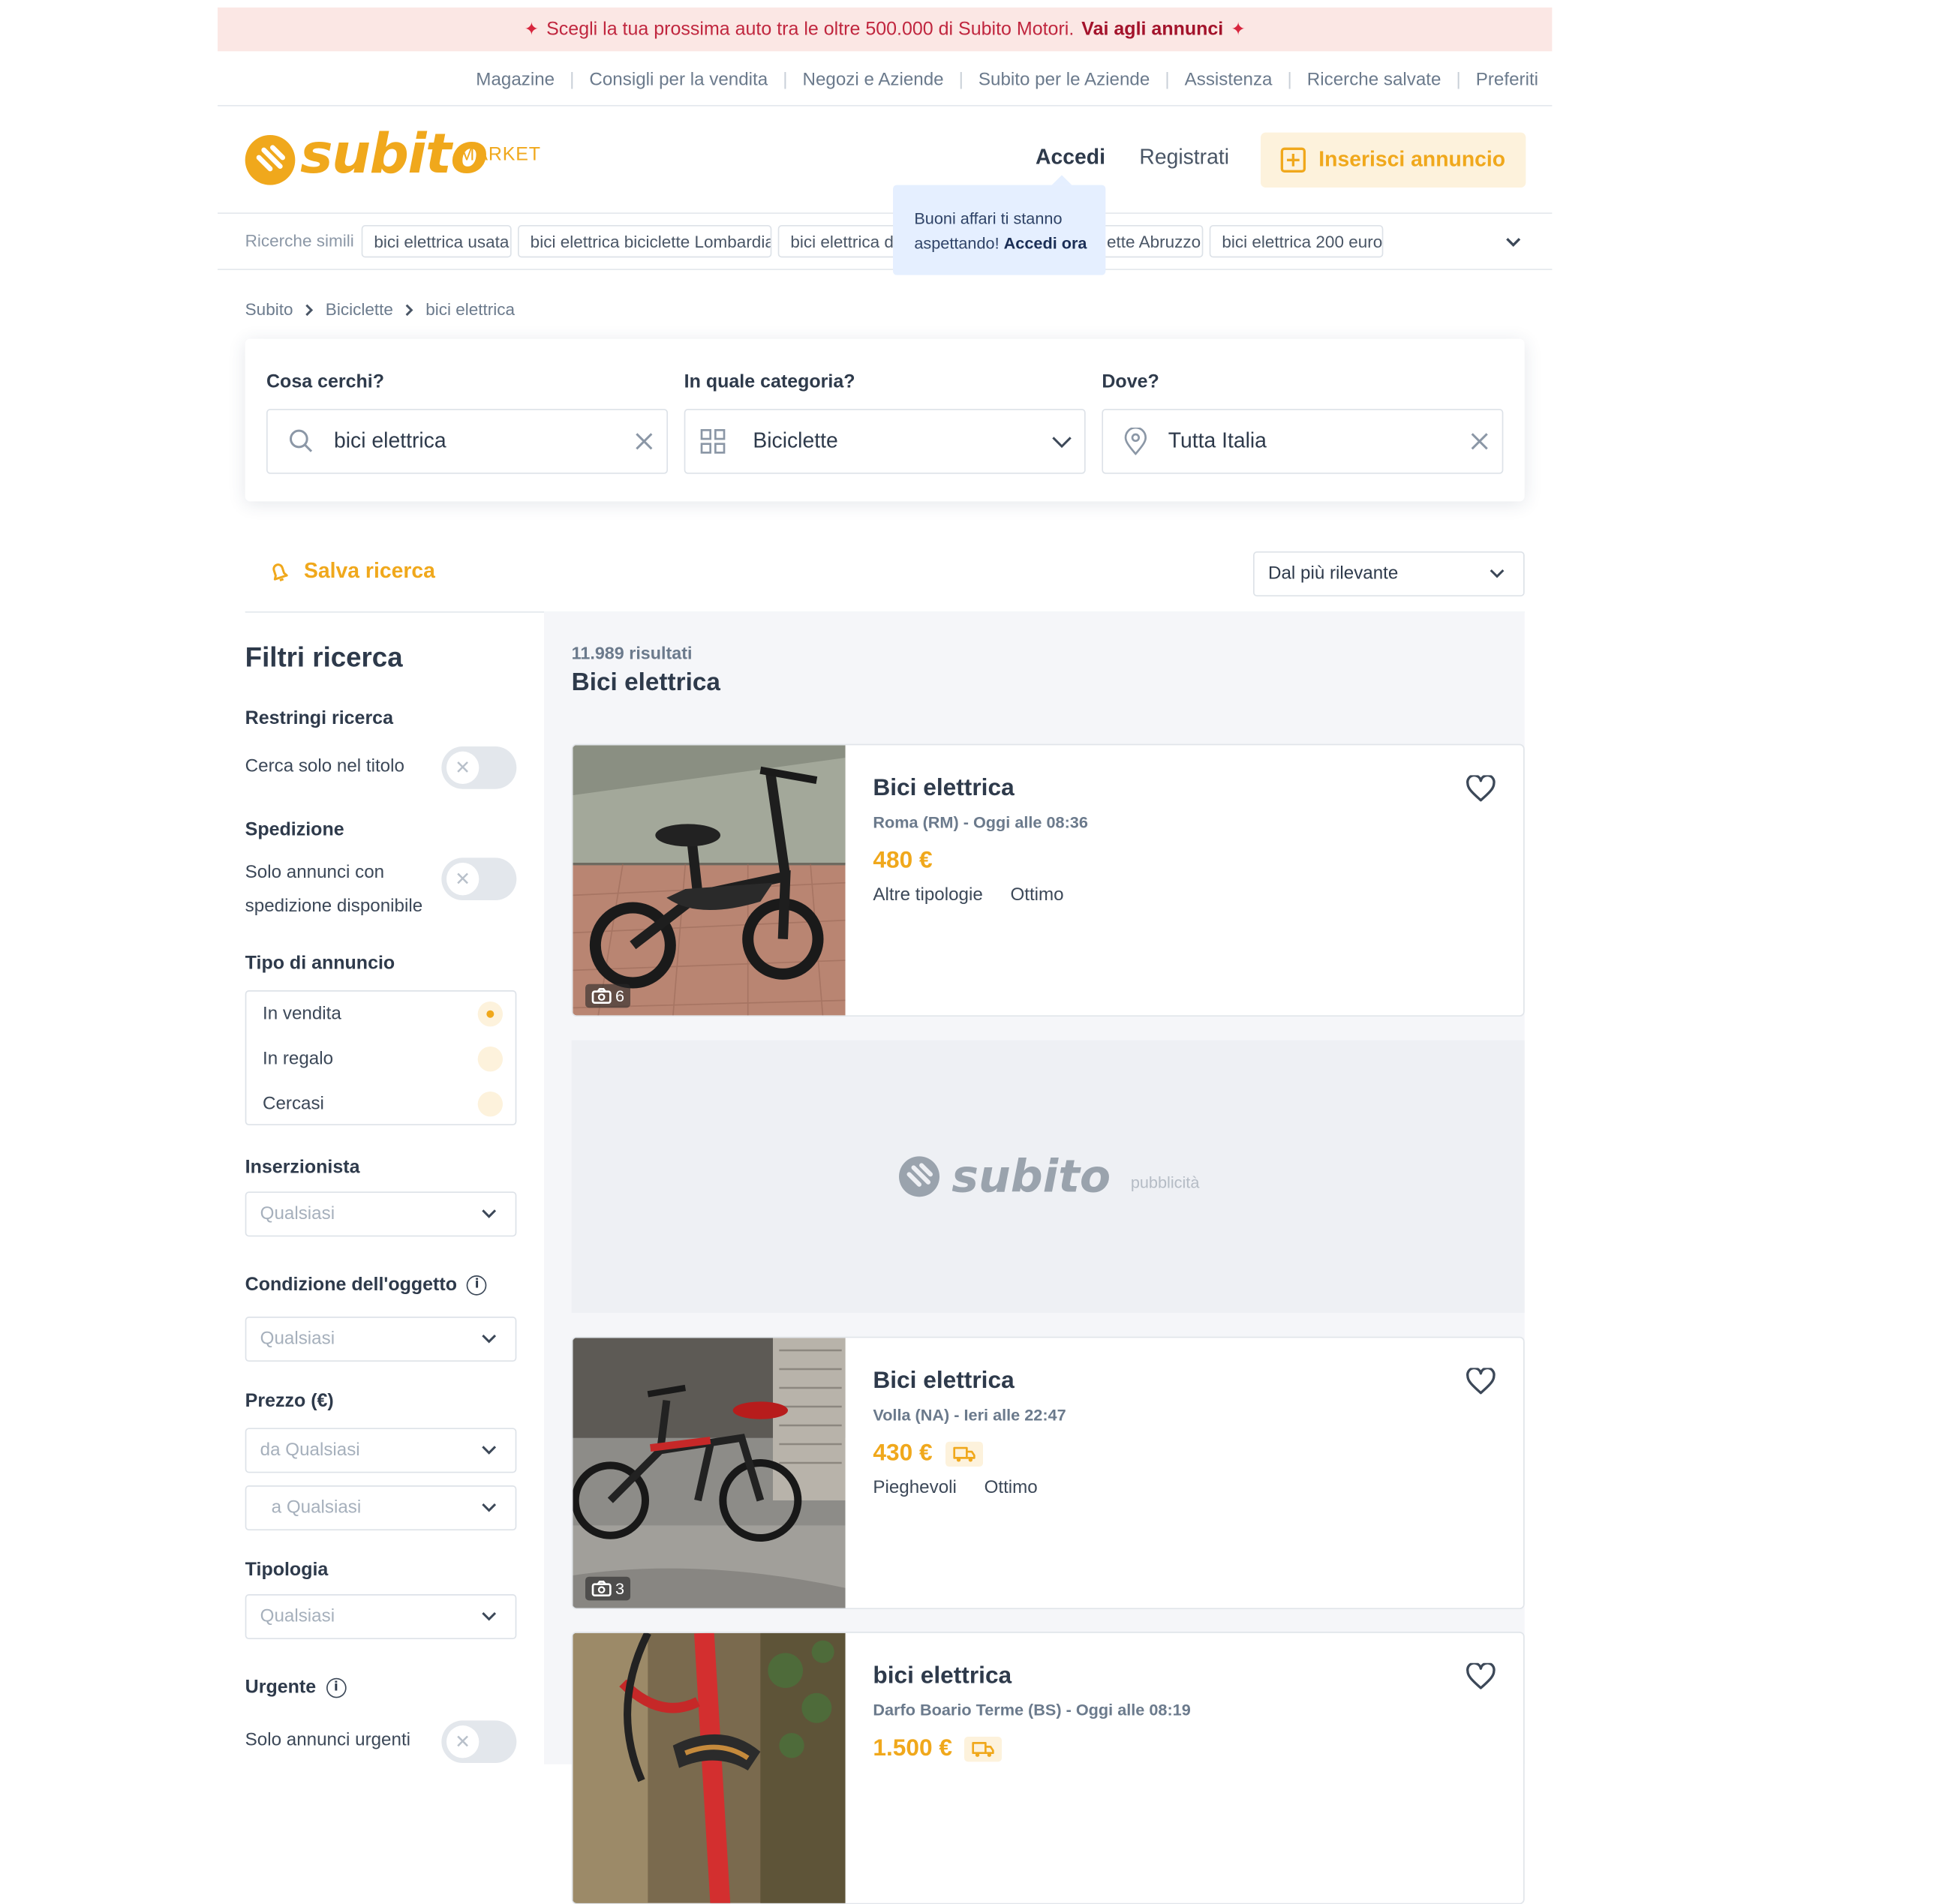 The height and width of the screenshot is (1904, 1951). I want to click on radio-in-vendita, so click(491, 1014).